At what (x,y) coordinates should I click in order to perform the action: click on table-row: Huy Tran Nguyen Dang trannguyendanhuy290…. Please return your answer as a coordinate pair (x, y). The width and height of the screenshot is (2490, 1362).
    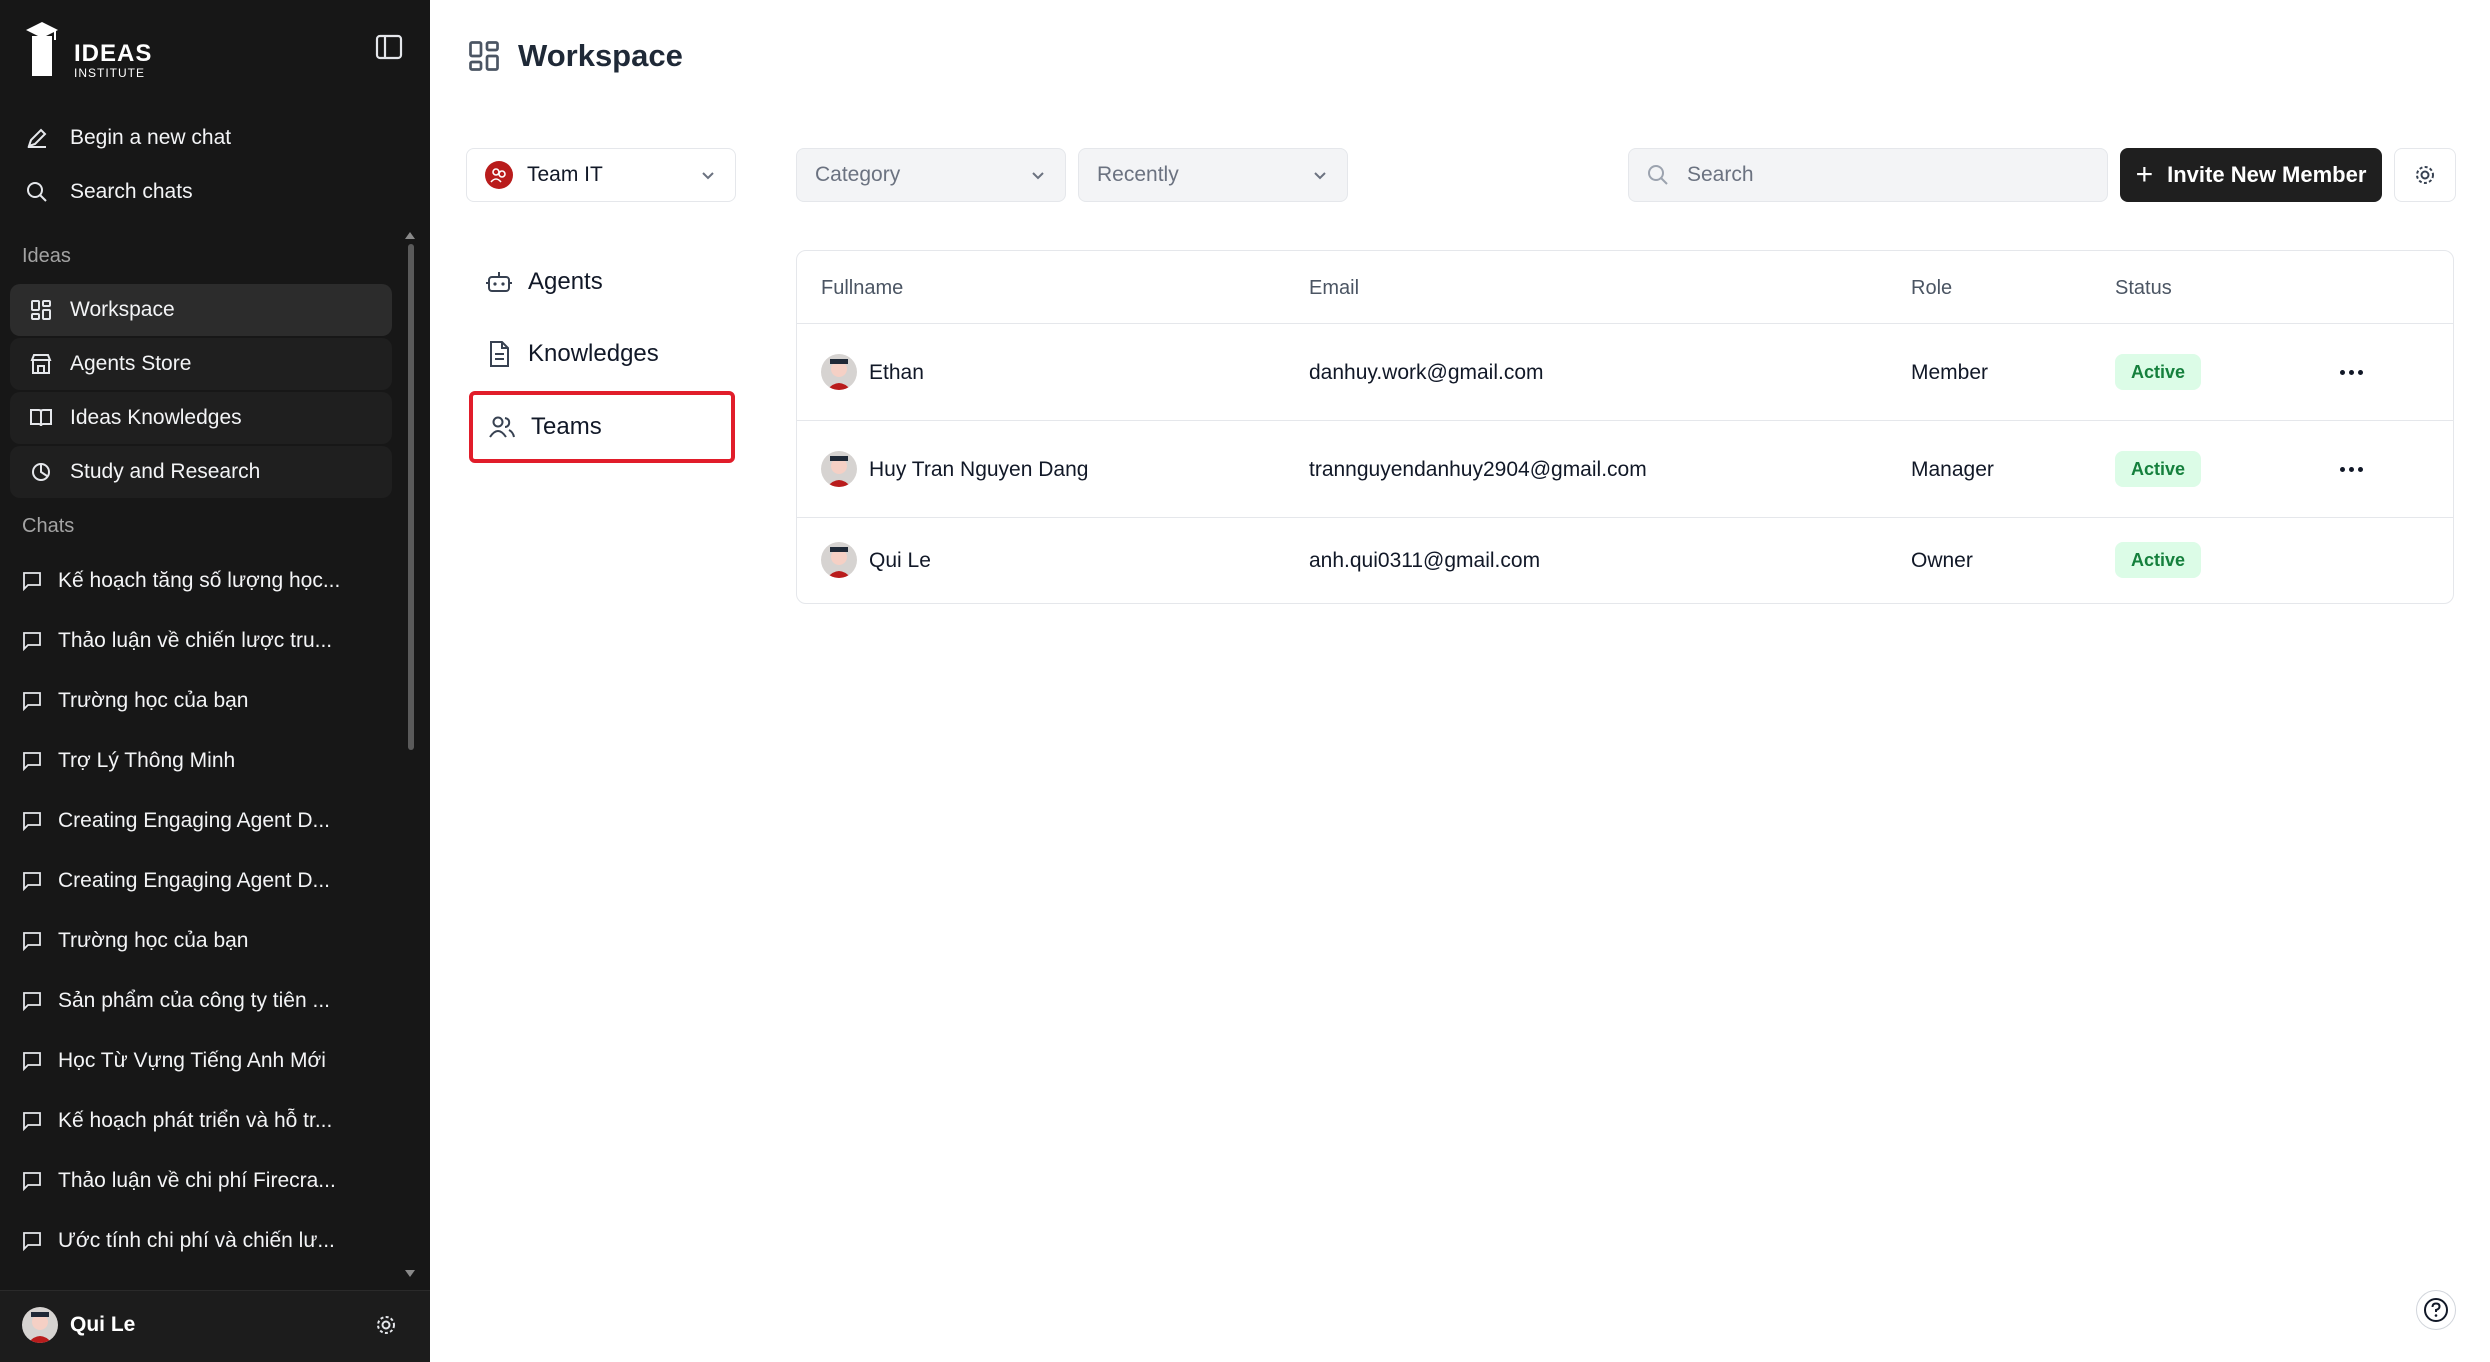
    Looking at the image, I should click on (1625, 468).